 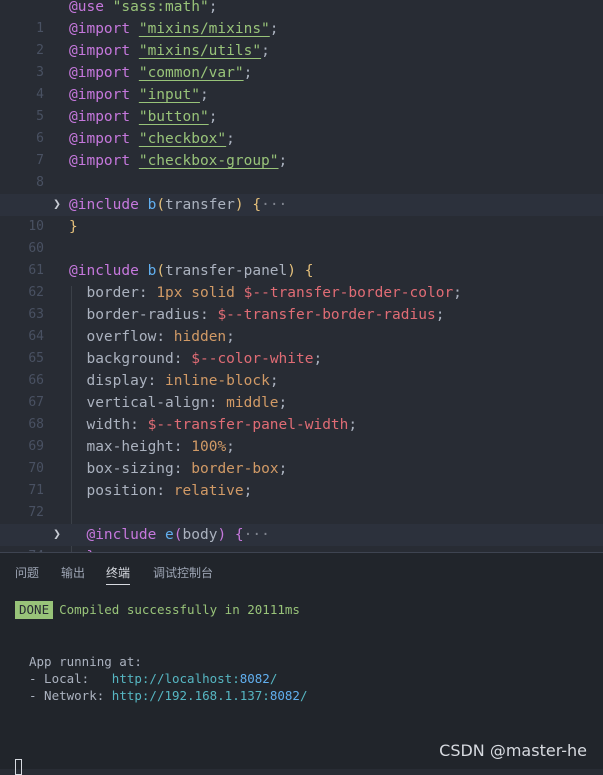 I want to click on local-url-link: http://localhost:8082/, so click(x=195, y=678).